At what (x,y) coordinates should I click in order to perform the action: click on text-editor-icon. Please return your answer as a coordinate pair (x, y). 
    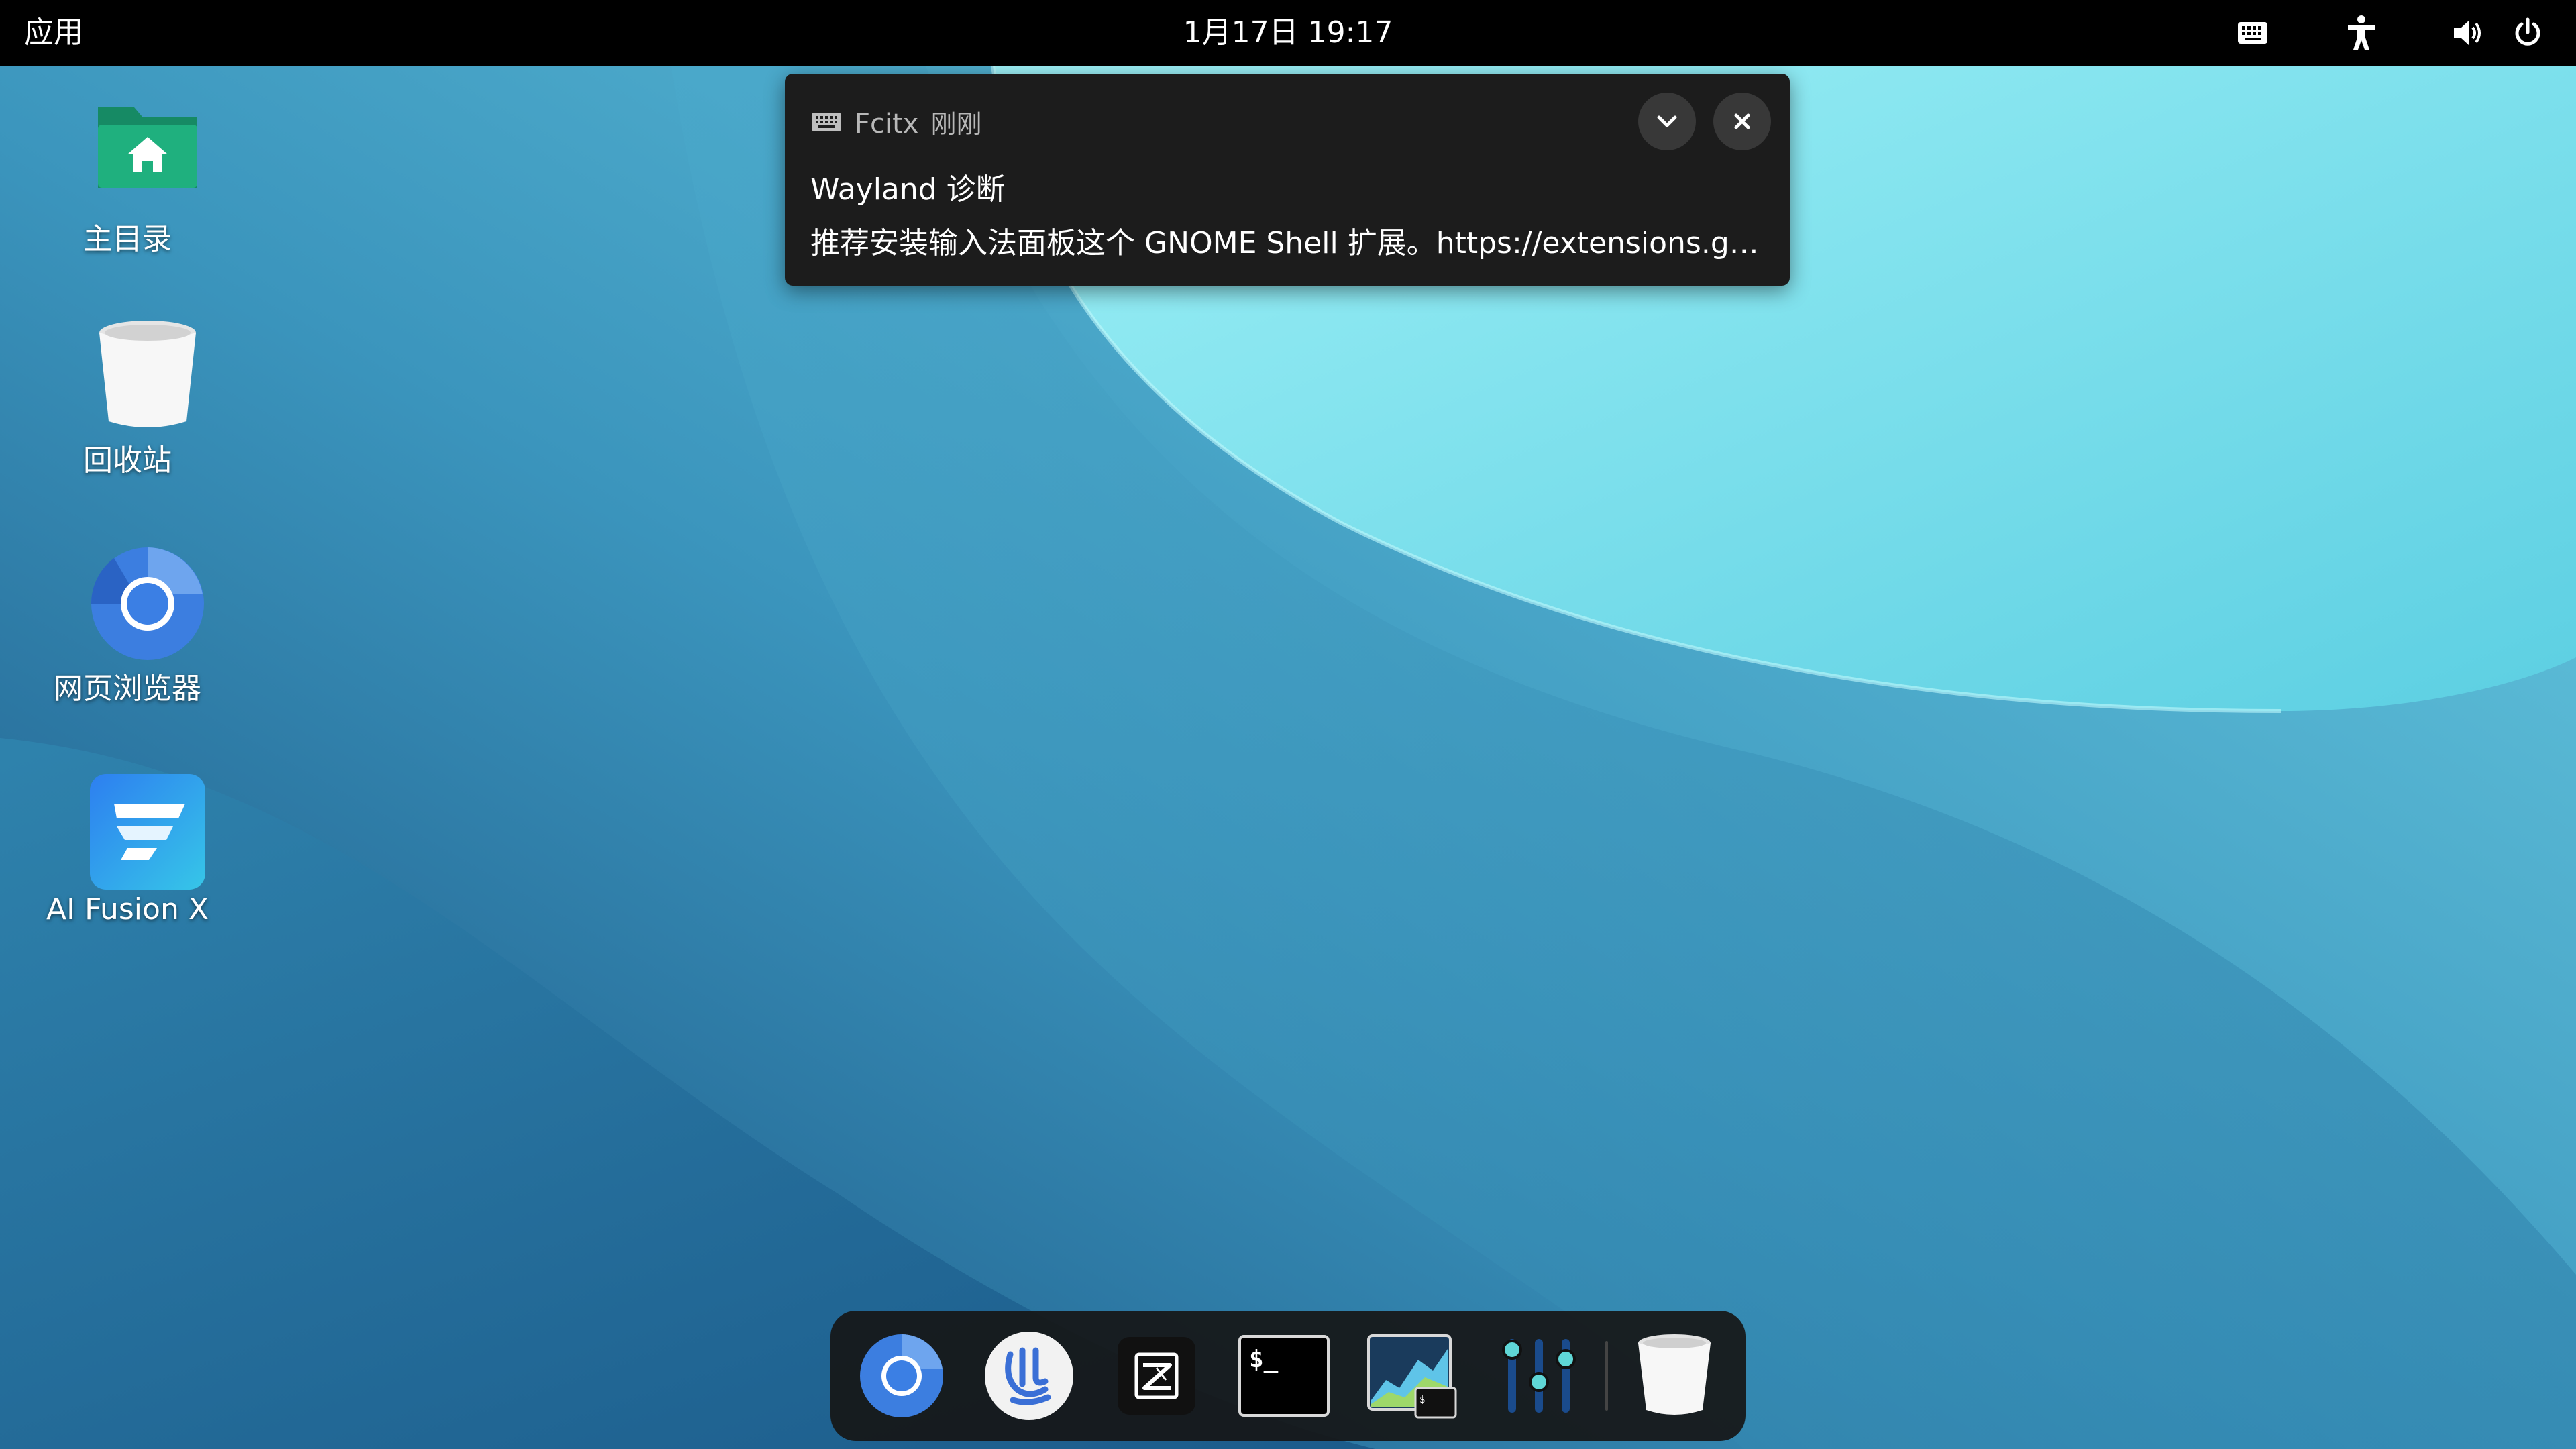
    Looking at the image, I should click on (1156, 1376).